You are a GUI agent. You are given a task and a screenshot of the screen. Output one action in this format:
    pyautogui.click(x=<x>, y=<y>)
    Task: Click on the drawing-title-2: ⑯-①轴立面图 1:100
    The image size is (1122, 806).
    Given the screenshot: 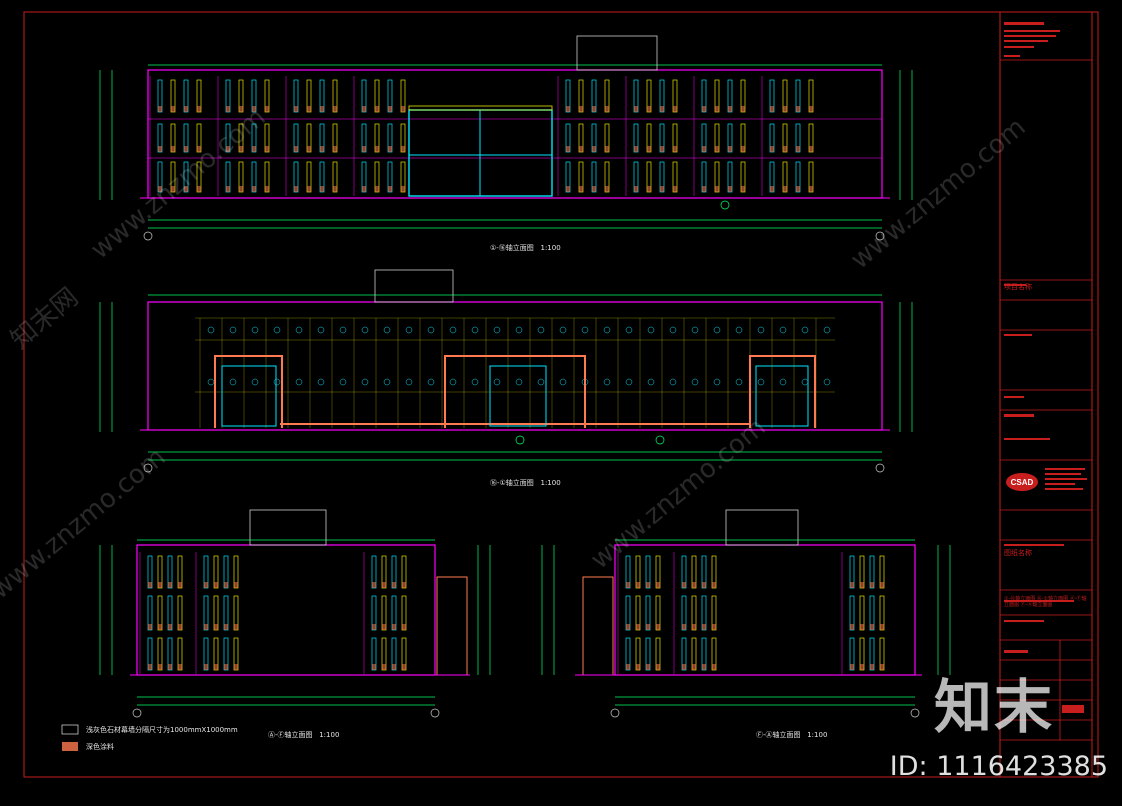 What is the action you would take?
    pyautogui.click(x=525, y=483)
    